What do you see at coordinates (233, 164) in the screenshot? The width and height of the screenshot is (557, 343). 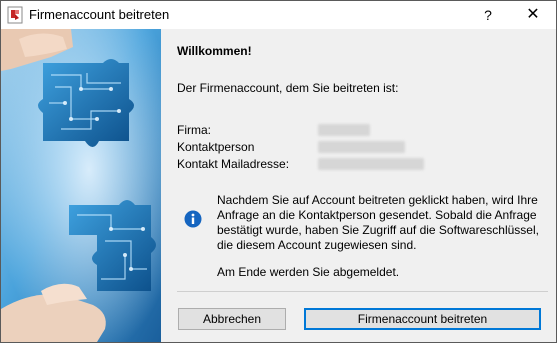 I see `contact-email-label: Kontakt Mailadresse:` at bounding box center [233, 164].